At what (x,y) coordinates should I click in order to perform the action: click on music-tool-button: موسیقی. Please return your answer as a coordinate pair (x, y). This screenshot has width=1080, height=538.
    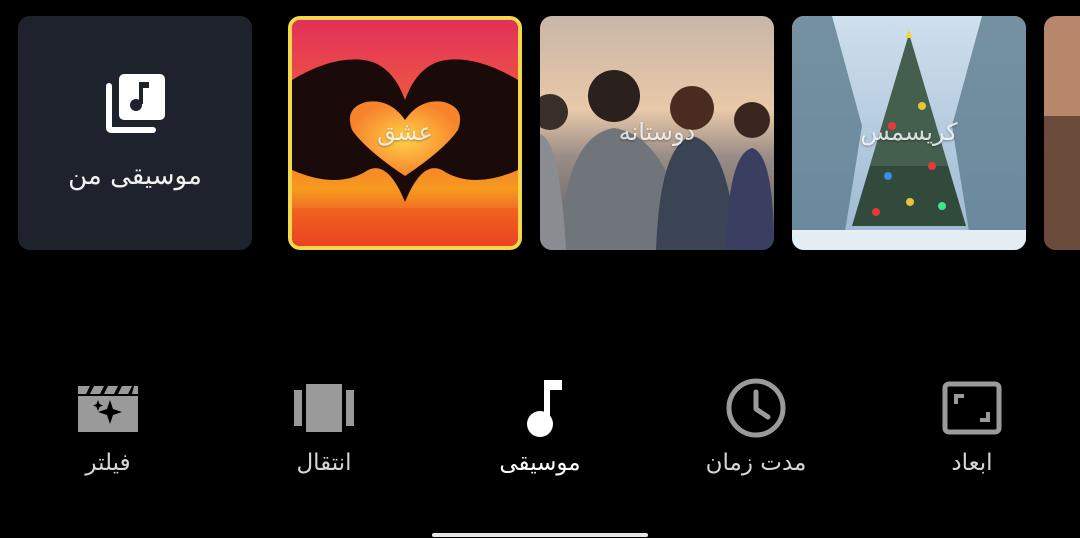
    Looking at the image, I should click on (540, 428).